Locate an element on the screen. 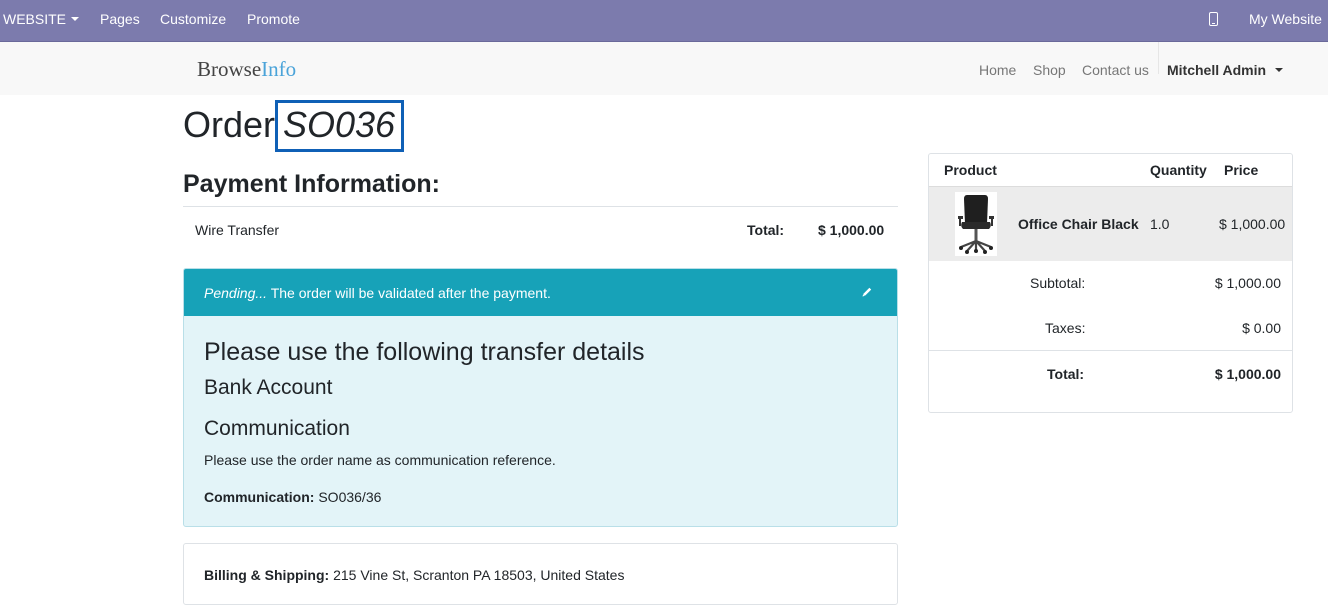  nav-link-home: Home is located at coordinates (997, 70).